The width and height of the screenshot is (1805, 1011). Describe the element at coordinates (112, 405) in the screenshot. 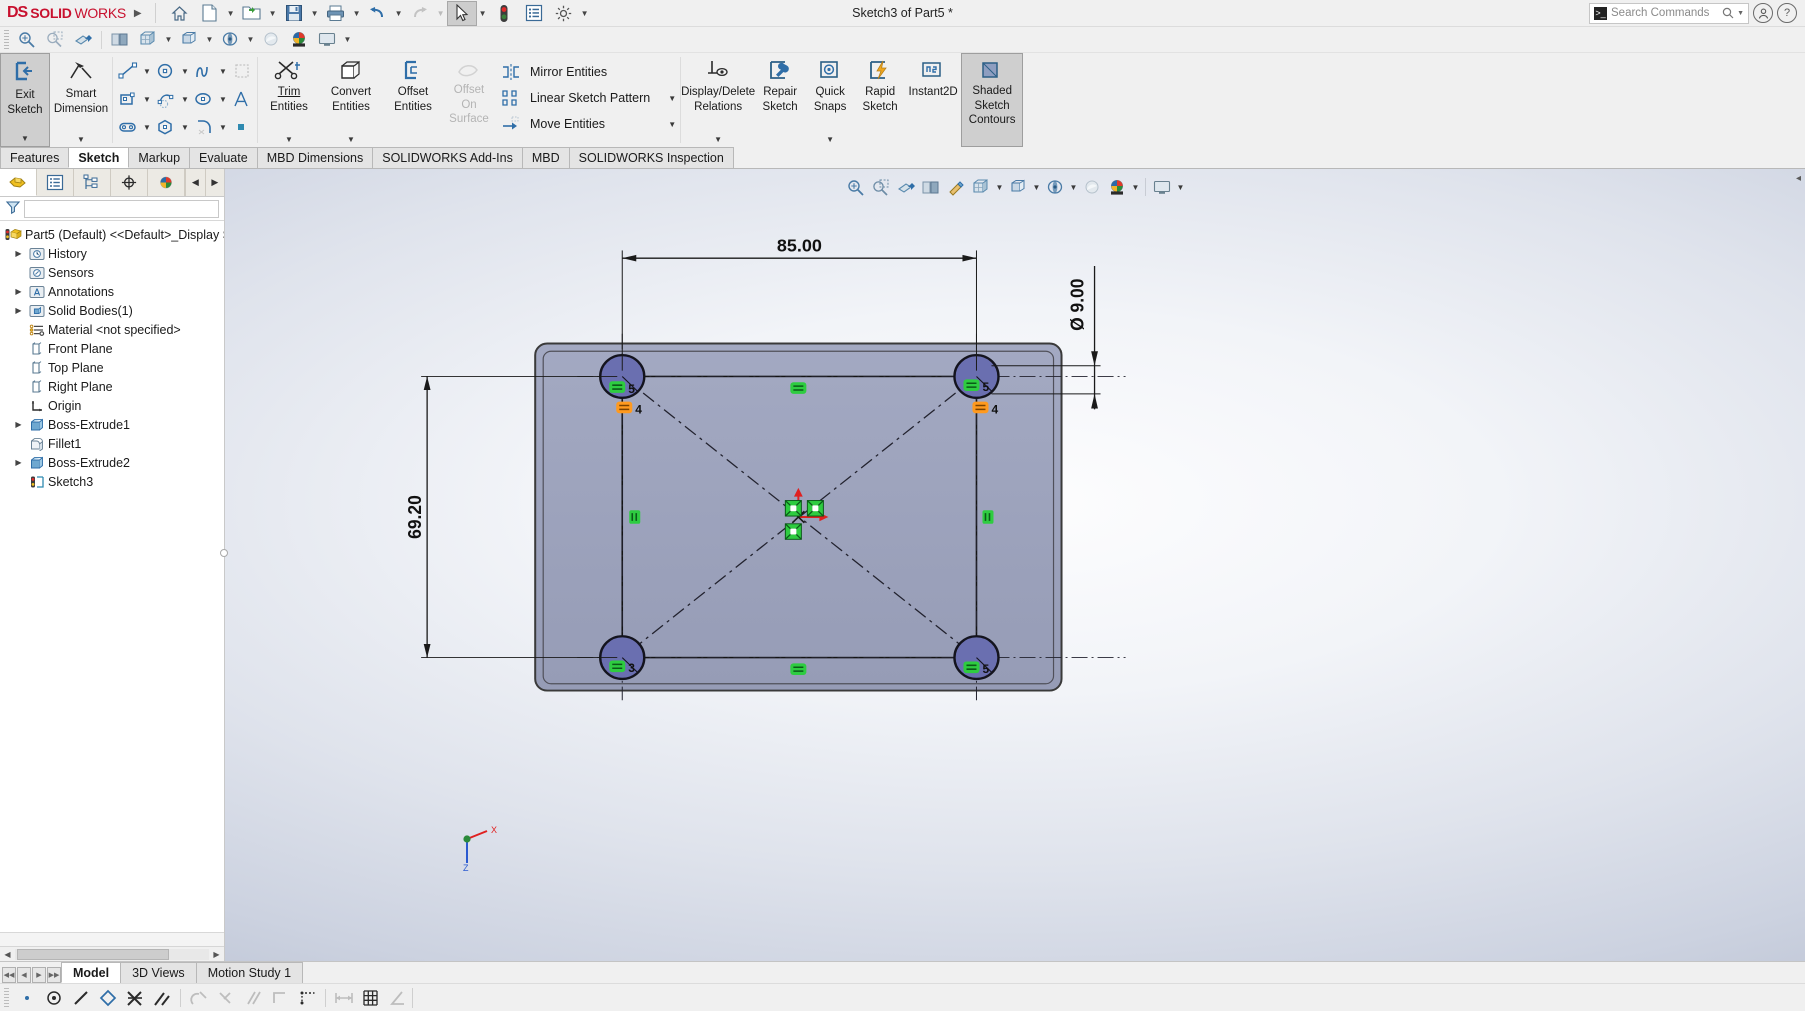

I see `tree-item-origin: Origin` at that location.